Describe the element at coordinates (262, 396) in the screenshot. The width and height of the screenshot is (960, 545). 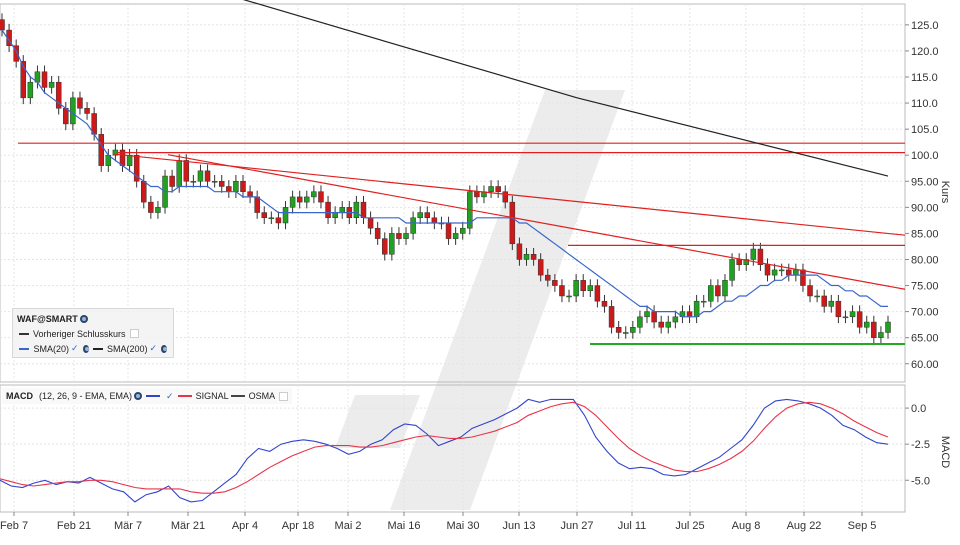
I see `legend-label-osma: OSMA` at that location.